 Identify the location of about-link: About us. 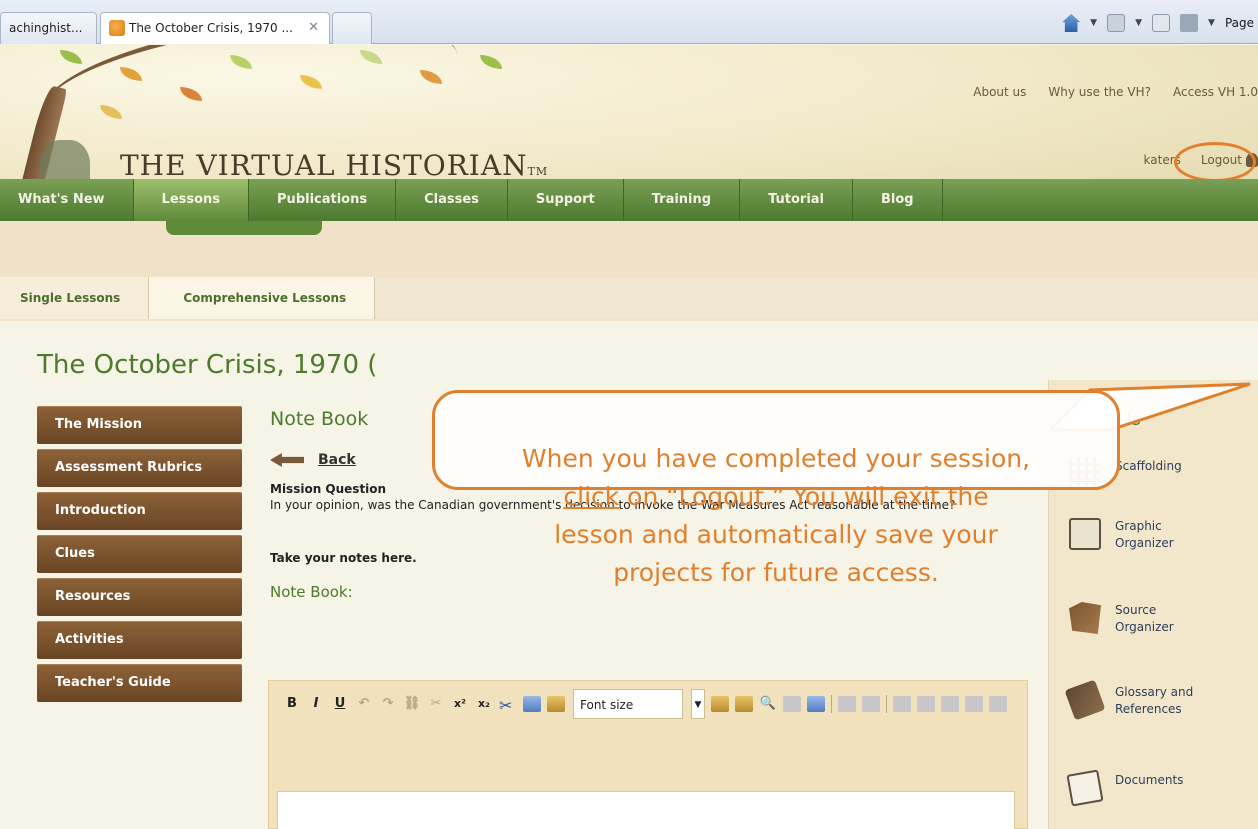
(999, 92).